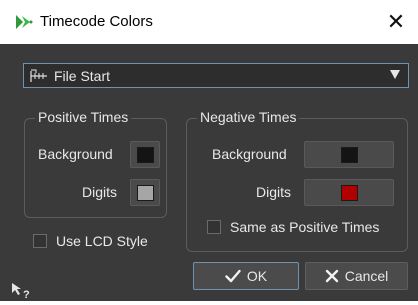 The image size is (418, 305). Describe the element at coordinates (248, 117) in the screenshot. I see `negative-times-title: Negative Times` at that location.